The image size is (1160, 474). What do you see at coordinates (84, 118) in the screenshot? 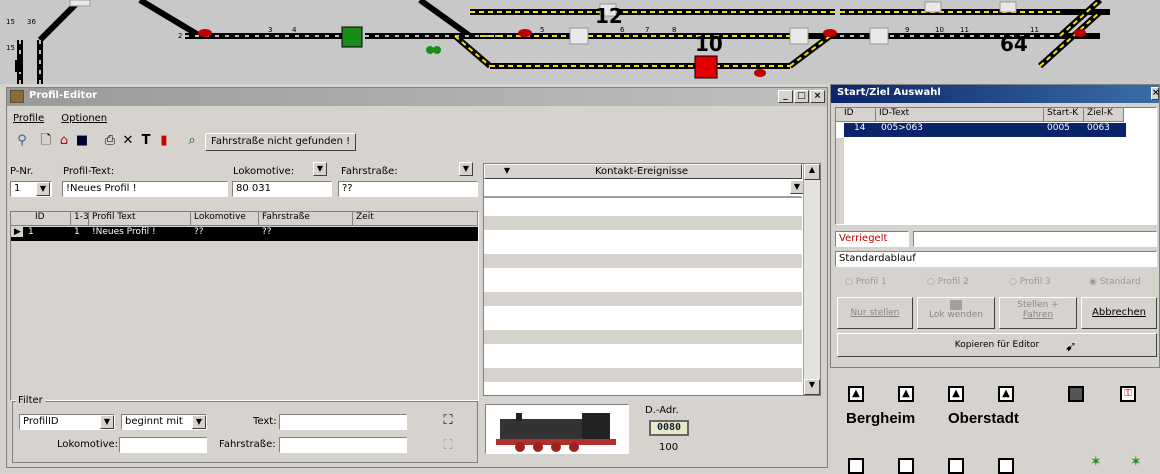
I see `menu-optionen: Optionen` at bounding box center [84, 118].